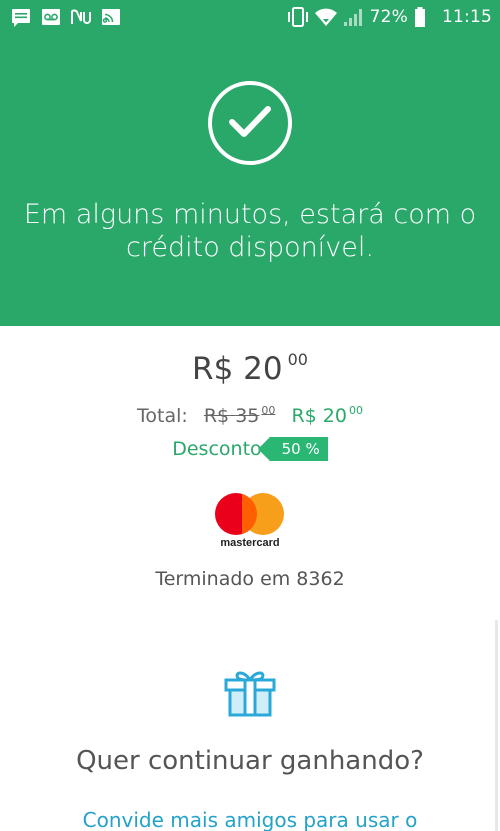 This screenshot has height=831, width=500. I want to click on message-icon, so click(21, 17).